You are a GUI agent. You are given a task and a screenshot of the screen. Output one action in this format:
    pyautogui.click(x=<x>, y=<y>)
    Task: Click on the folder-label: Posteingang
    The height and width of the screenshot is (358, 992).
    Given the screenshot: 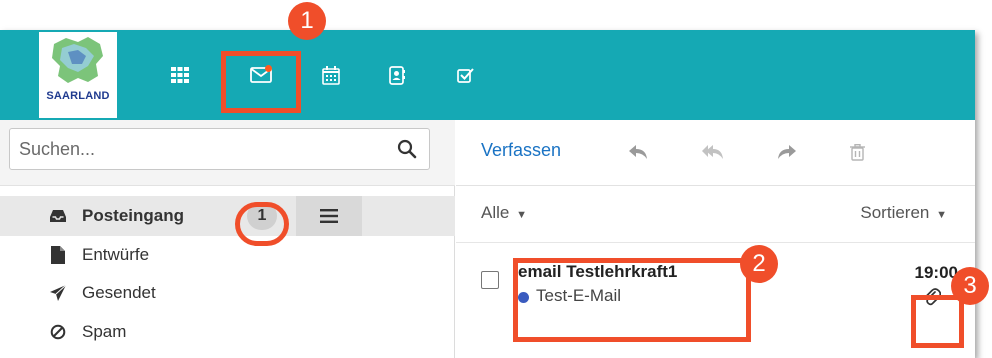 What is the action you would take?
    pyautogui.click(x=133, y=215)
    